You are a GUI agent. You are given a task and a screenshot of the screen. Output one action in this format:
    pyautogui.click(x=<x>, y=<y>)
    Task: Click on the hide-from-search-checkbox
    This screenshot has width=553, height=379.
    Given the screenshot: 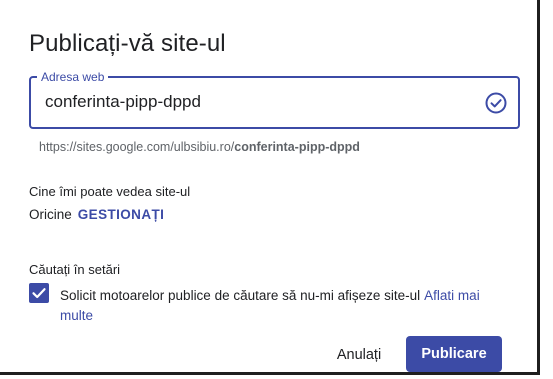 What is the action you would take?
    pyautogui.click(x=39, y=293)
    